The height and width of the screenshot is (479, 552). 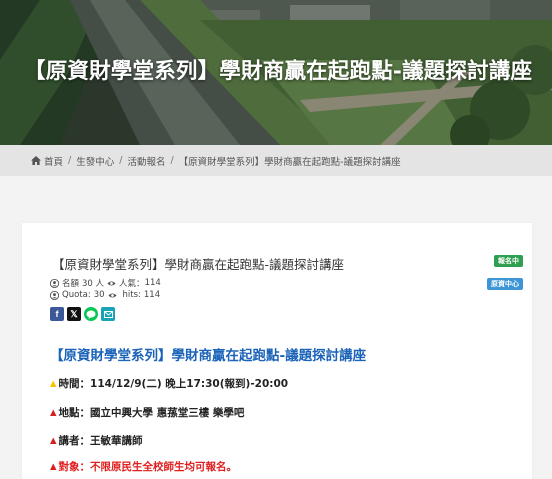 I want to click on meta-line-zh: 名額 30 人 人氣： 114, so click(x=105, y=283).